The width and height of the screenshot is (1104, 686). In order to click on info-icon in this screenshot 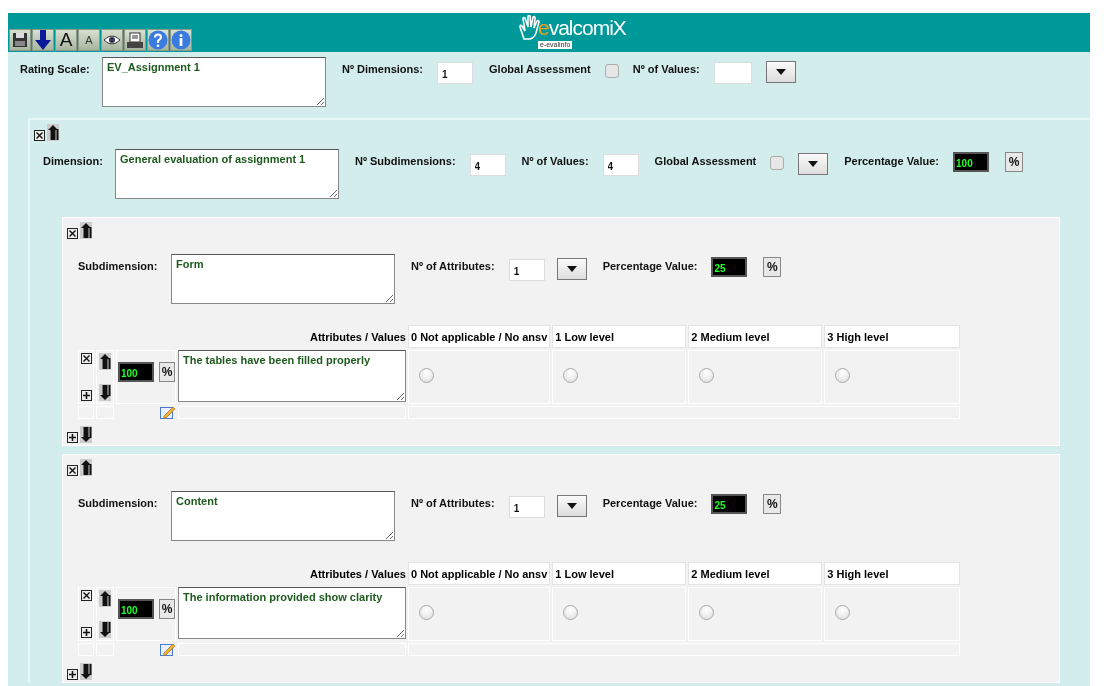, I will do `click(181, 40)`.